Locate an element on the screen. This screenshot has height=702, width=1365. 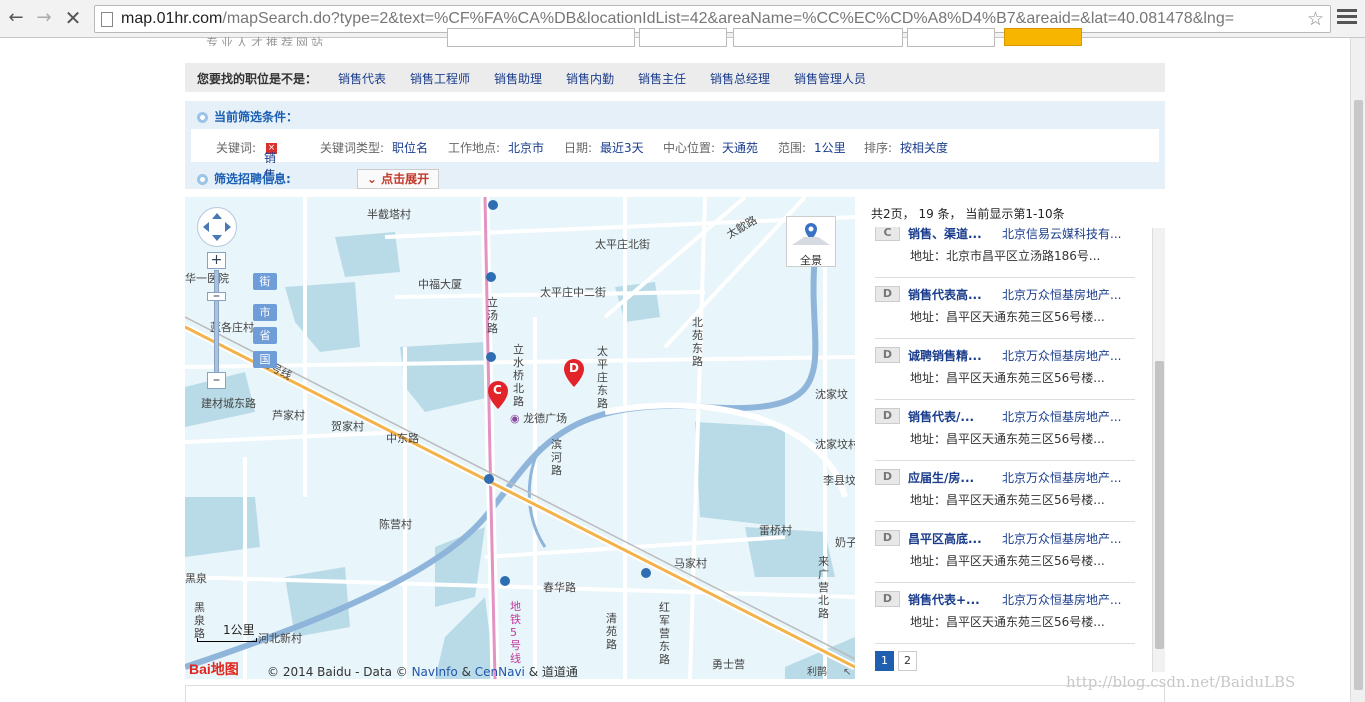
zoom-level-city: 市 is located at coordinates (265, 312).